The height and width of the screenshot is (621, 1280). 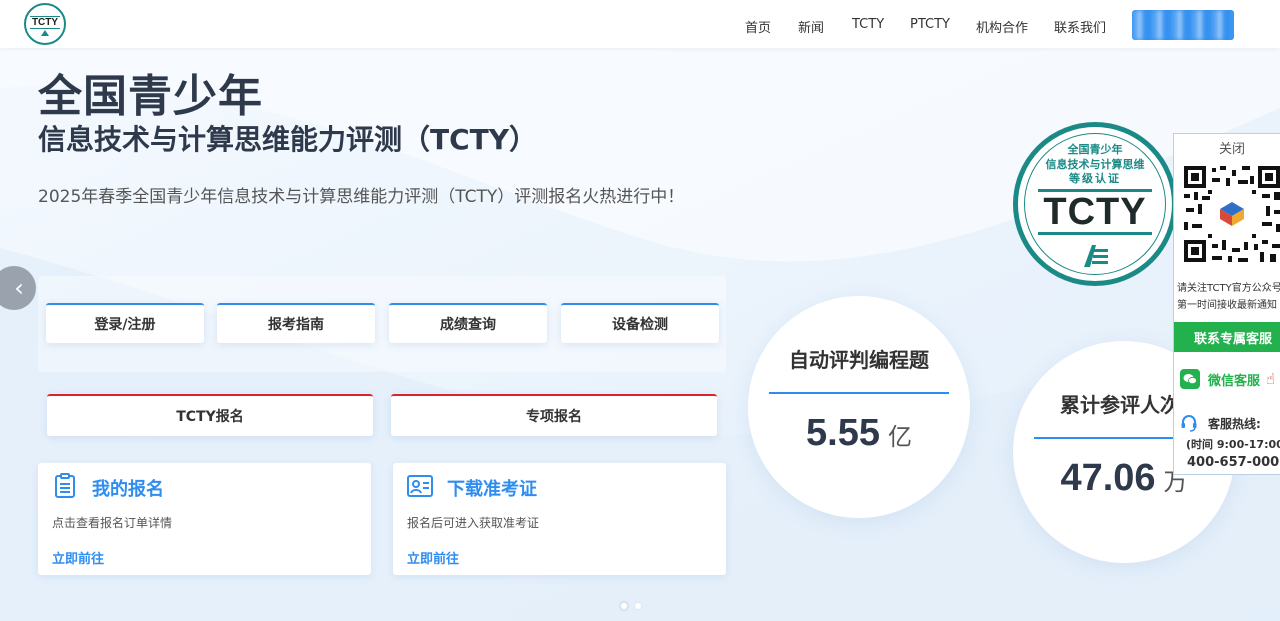 I want to click on logo-text: TCTY, so click(x=45, y=22).